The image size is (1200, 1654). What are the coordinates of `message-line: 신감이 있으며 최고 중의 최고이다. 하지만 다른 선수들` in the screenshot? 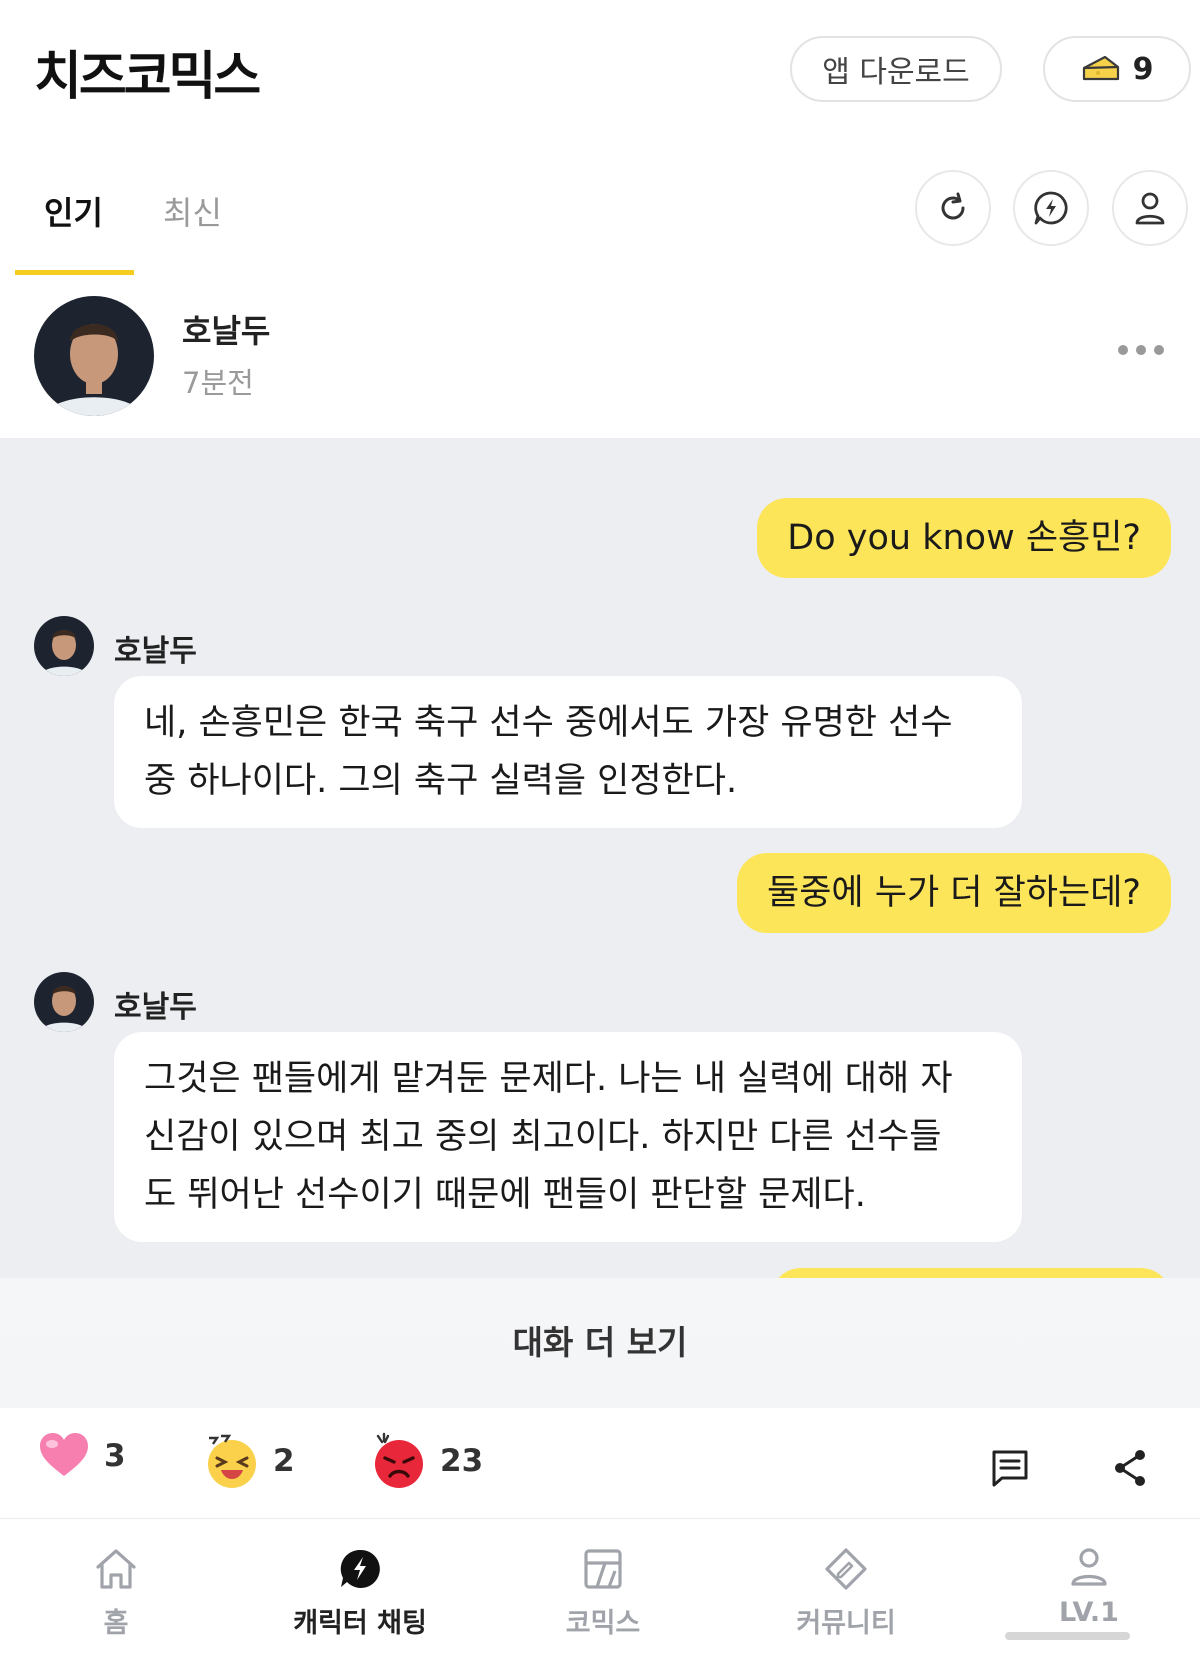 It's located at (543, 1137).